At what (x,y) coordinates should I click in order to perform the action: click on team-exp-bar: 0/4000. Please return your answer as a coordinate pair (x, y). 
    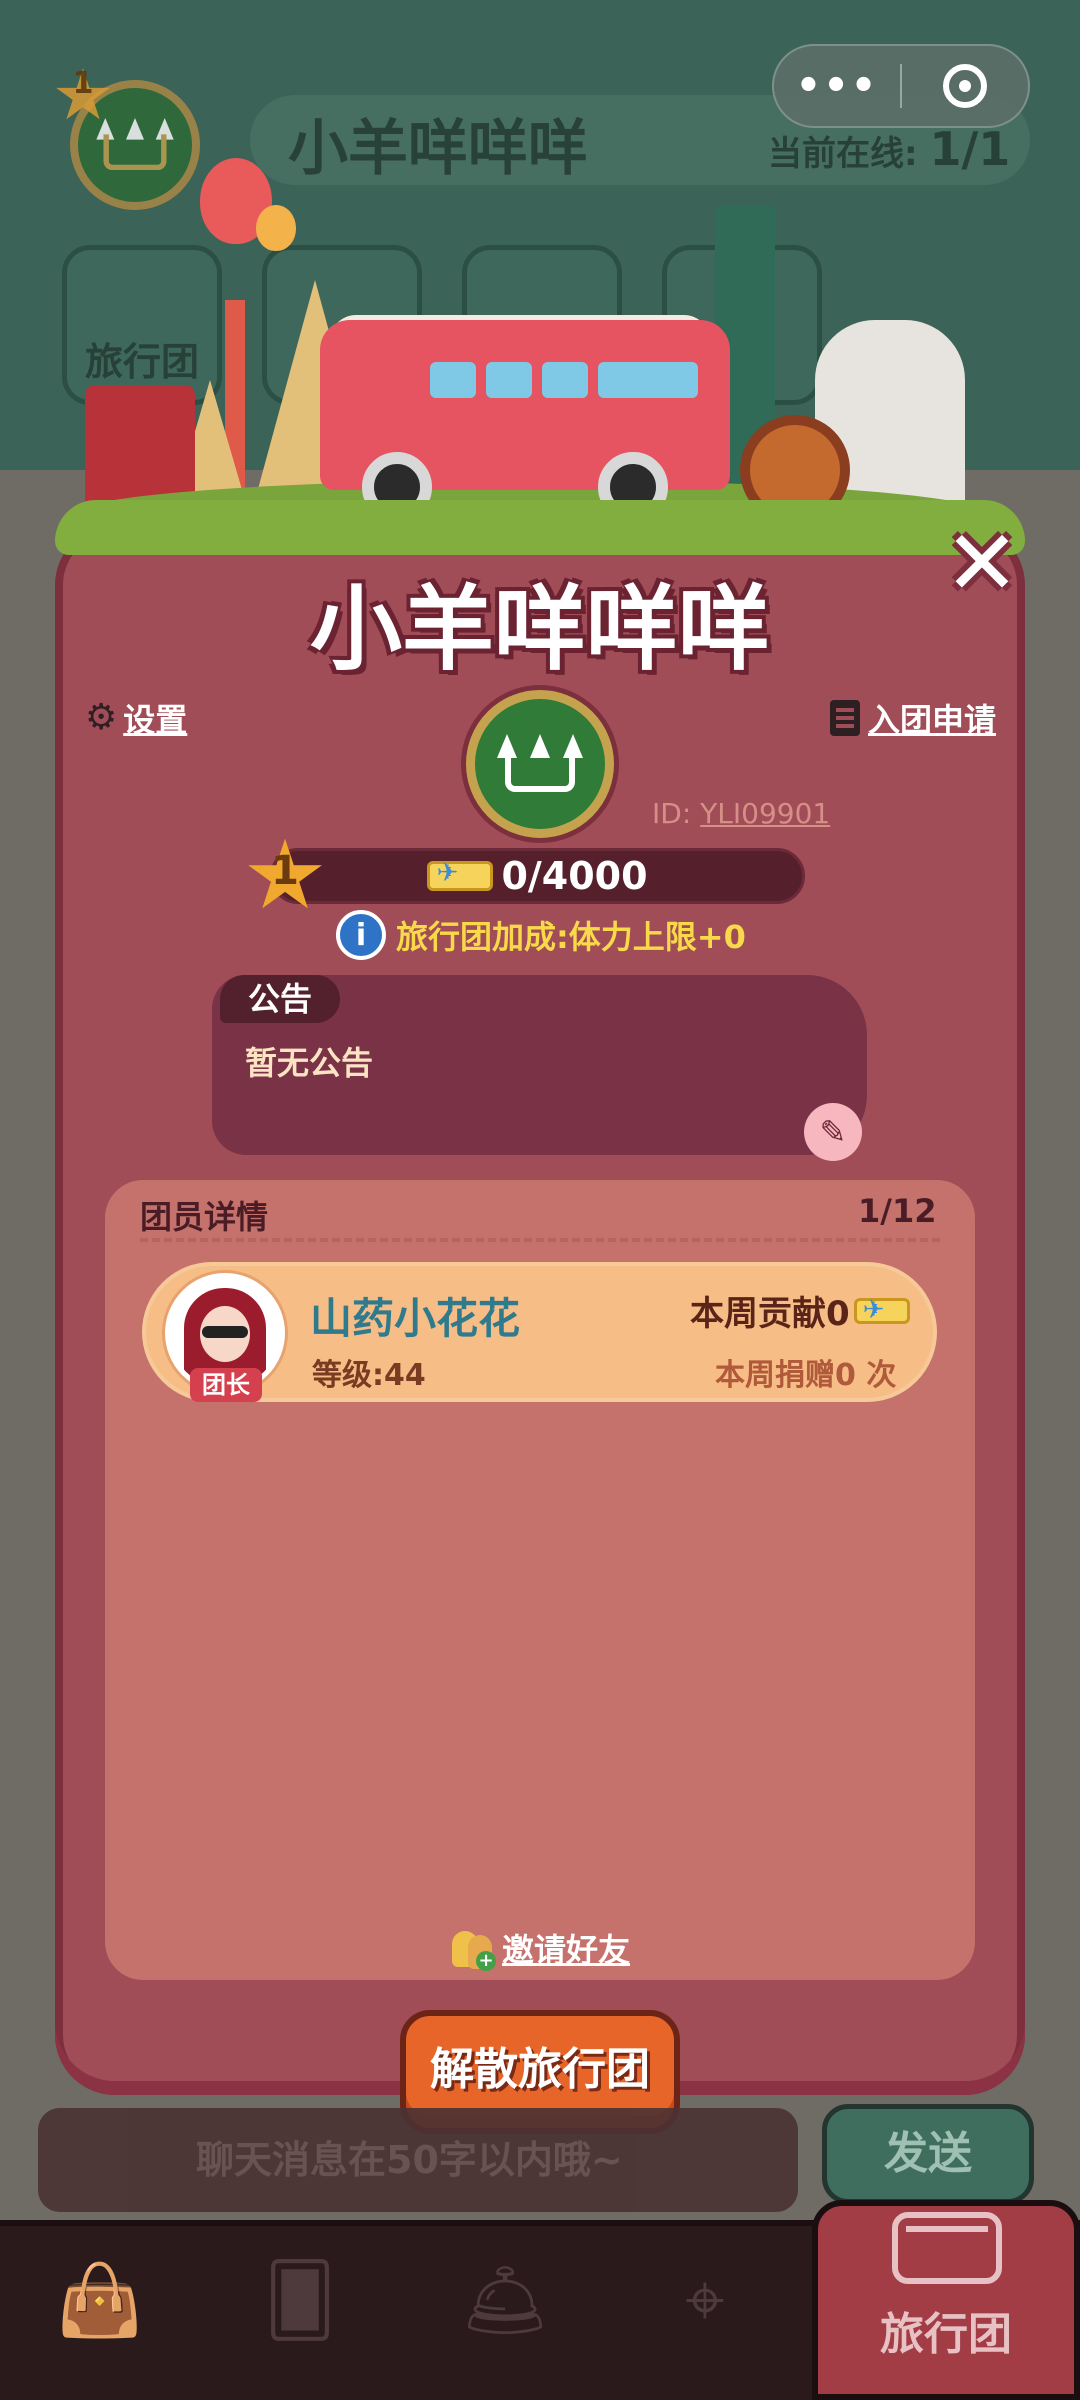
    Looking at the image, I should click on (537, 876).